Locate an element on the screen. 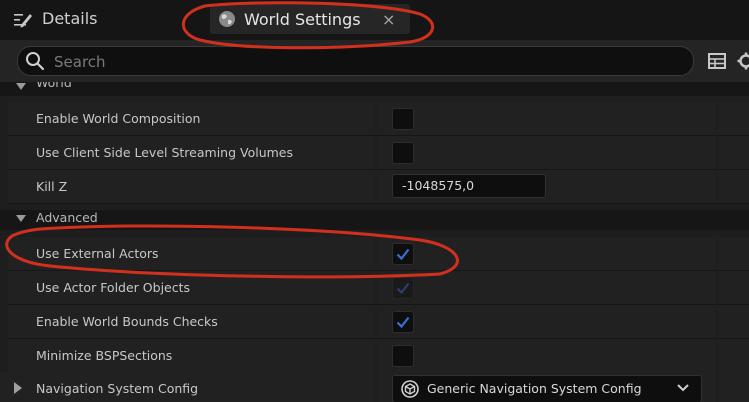  property-row-use-external-actors: Use External Actors is located at coordinates (374, 254).